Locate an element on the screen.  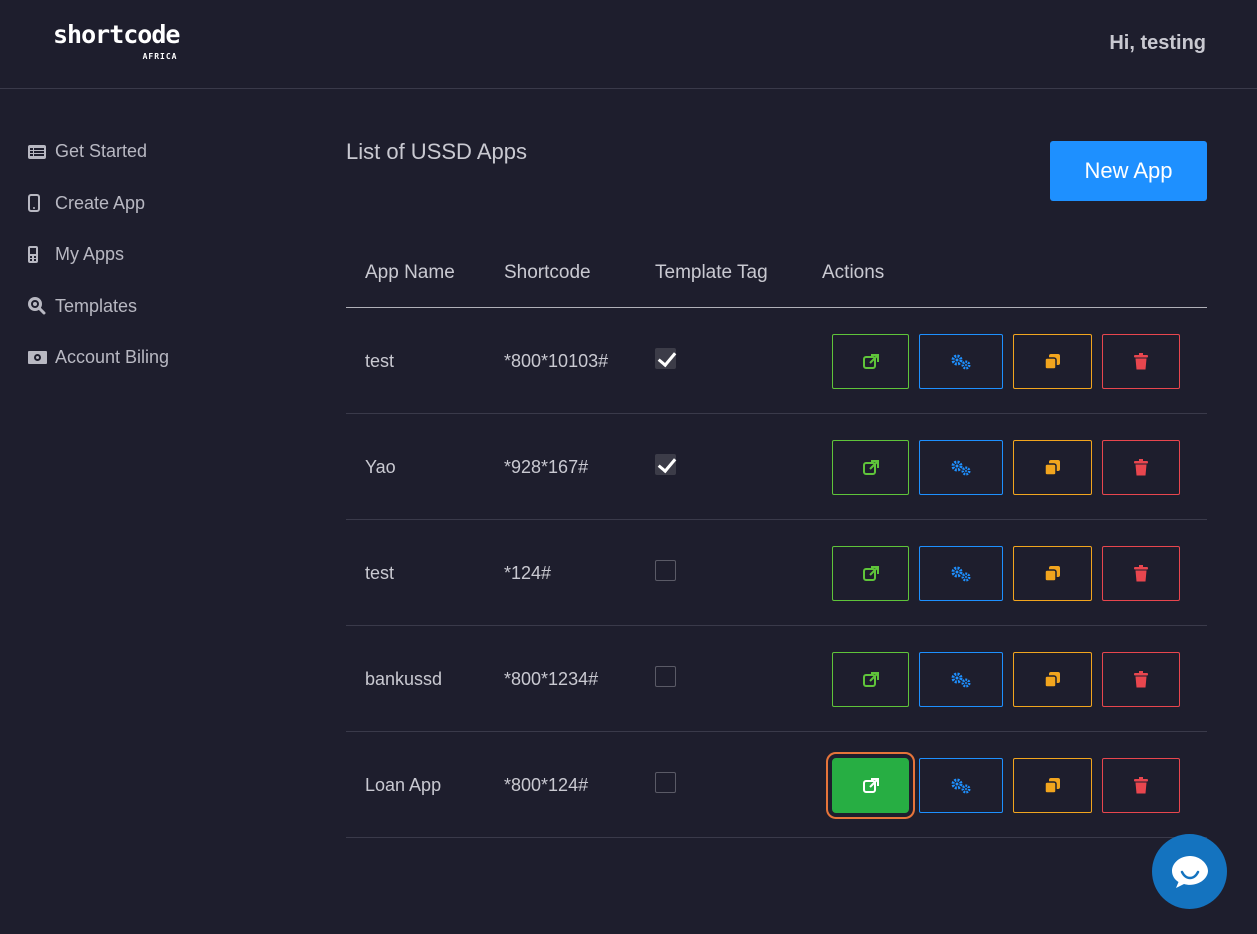
sidebar-item-my-apps: My Apps is located at coordinates (158, 255).